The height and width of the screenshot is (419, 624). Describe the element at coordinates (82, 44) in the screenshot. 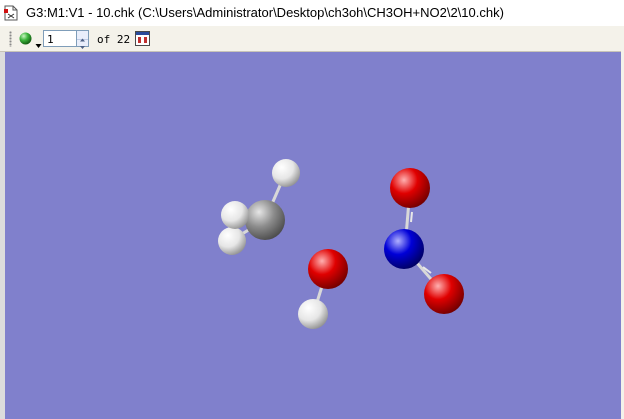

I see `spin-down-icon` at that location.